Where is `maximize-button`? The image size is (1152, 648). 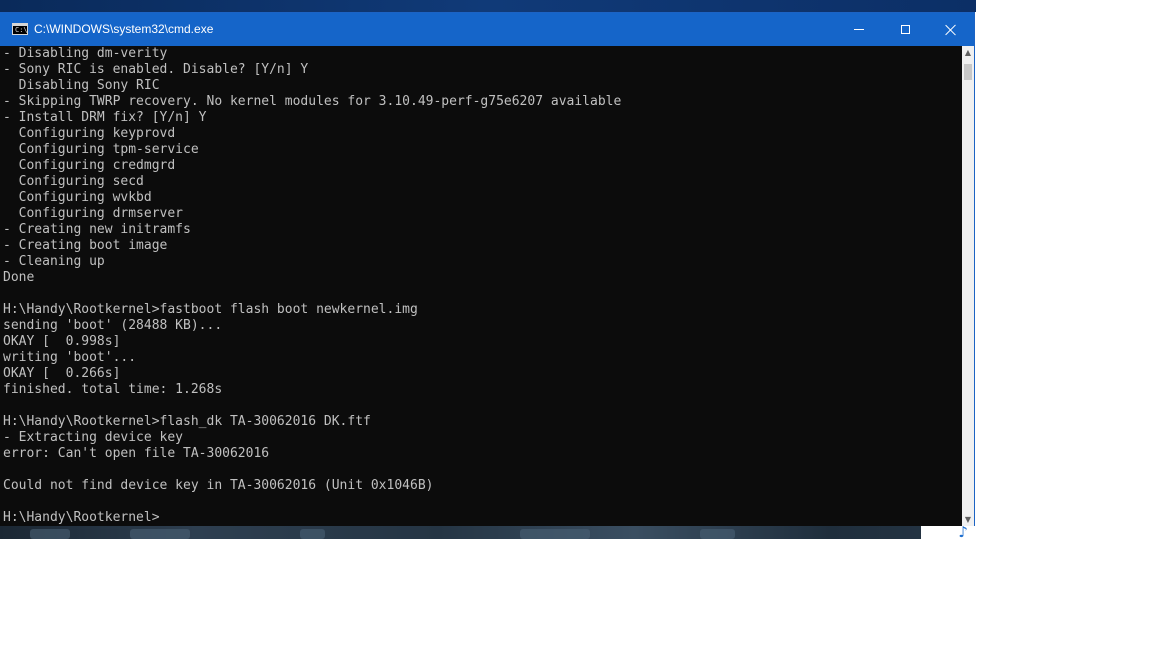
maximize-button is located at coordinates (905, 29).